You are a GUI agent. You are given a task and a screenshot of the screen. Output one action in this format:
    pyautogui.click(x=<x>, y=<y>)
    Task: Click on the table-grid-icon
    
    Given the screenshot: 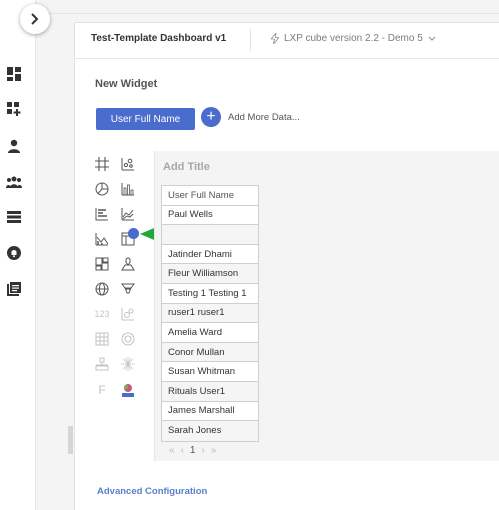 What is the action you would take?
    pyautogui.click(x=102, y=164)
    